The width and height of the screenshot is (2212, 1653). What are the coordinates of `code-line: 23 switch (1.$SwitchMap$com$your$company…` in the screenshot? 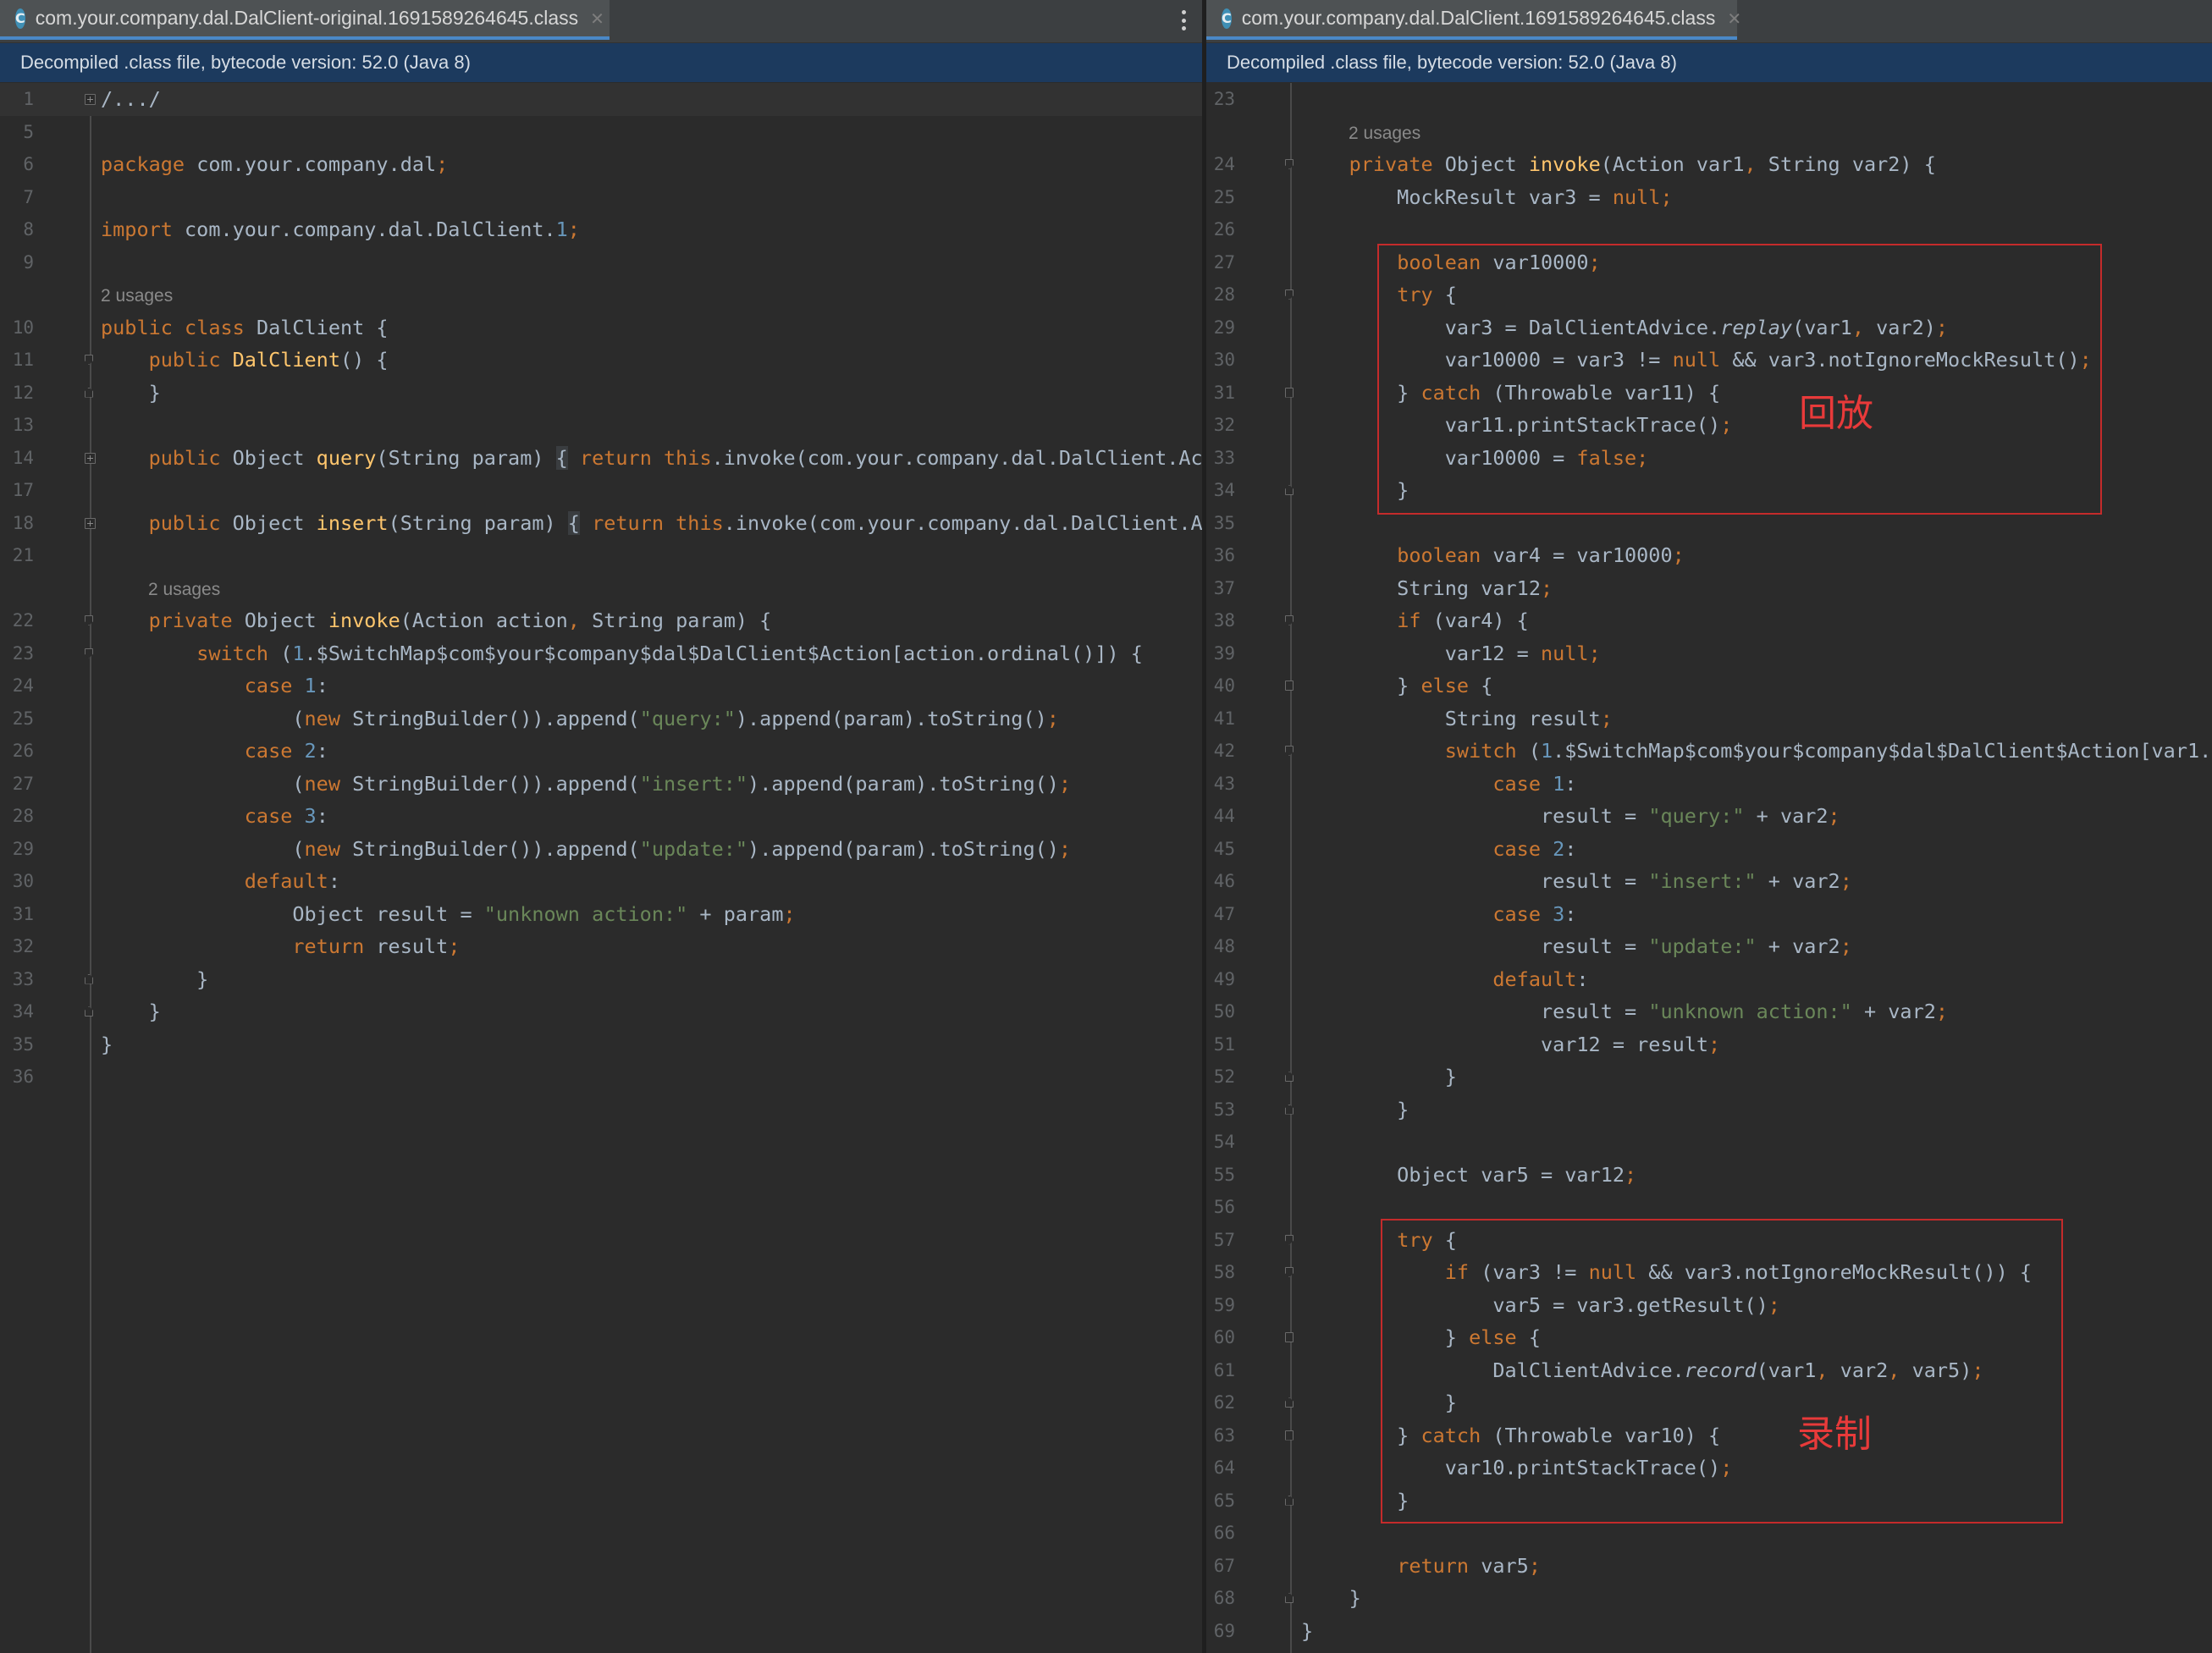 It's located at (601, 653).